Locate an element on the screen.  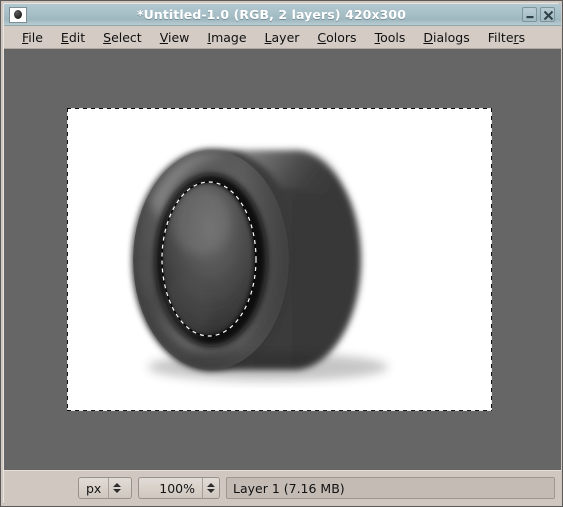
unit-selector: px is located at coordinates (105, 488).